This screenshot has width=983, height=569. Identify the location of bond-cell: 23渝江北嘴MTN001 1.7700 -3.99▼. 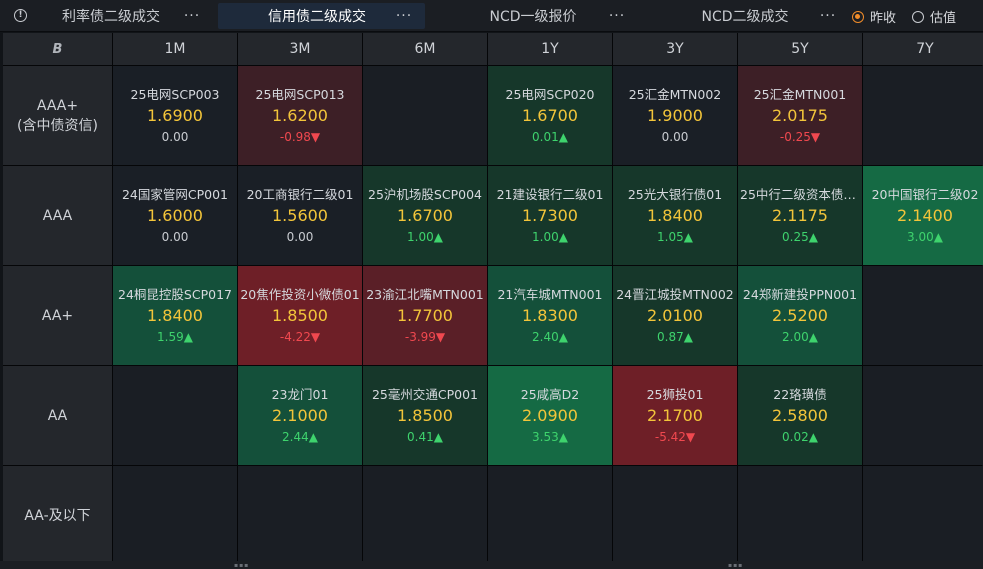
(425, 315).